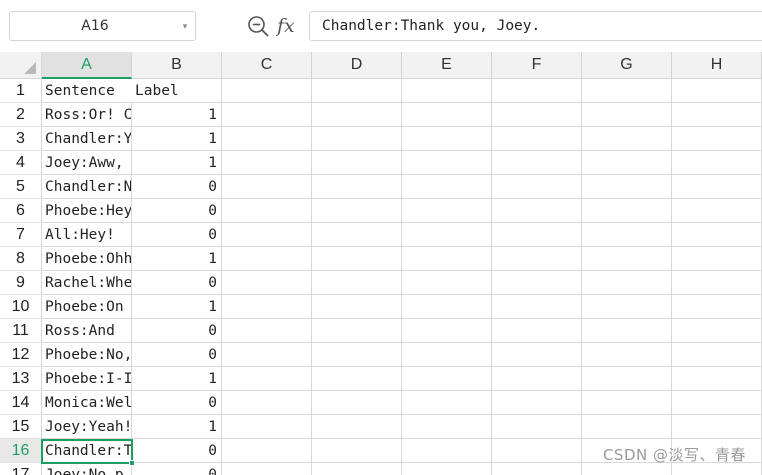 This screenshot has height=475, width=762. Describe the element at coordinates (717, 235) in the screenshot. I see `cell-h7` at that location.